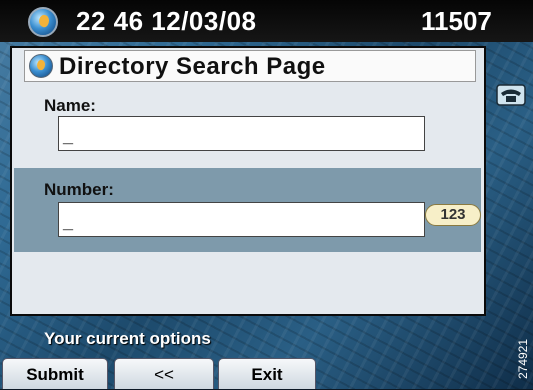 The image size is (533, 390). Describe the element at coordinates (267, 373) in the screenshot. I see `exit-softkey: Exit` at that location.